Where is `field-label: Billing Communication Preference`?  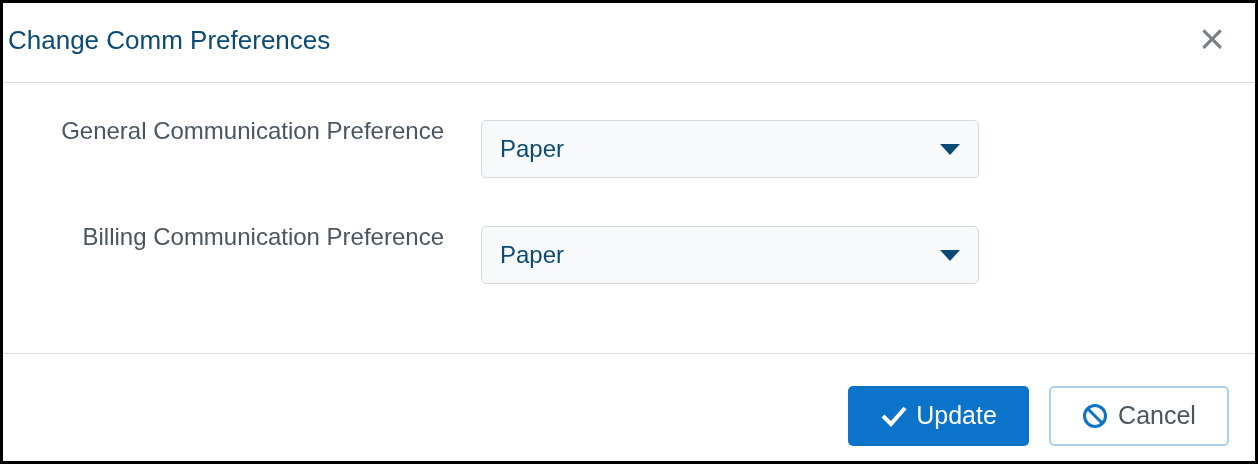 field-label: Billing Communication Preference is located at coordinates (262, 237).